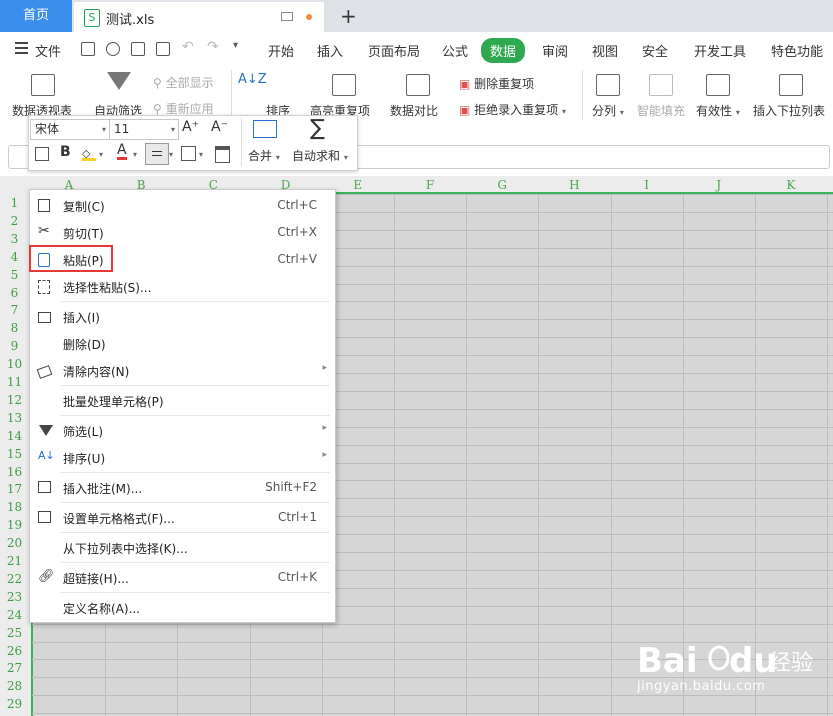 The width and height of the screenshot is (833, 716). I want to click on row-header-21: 21, so click(14, 561).